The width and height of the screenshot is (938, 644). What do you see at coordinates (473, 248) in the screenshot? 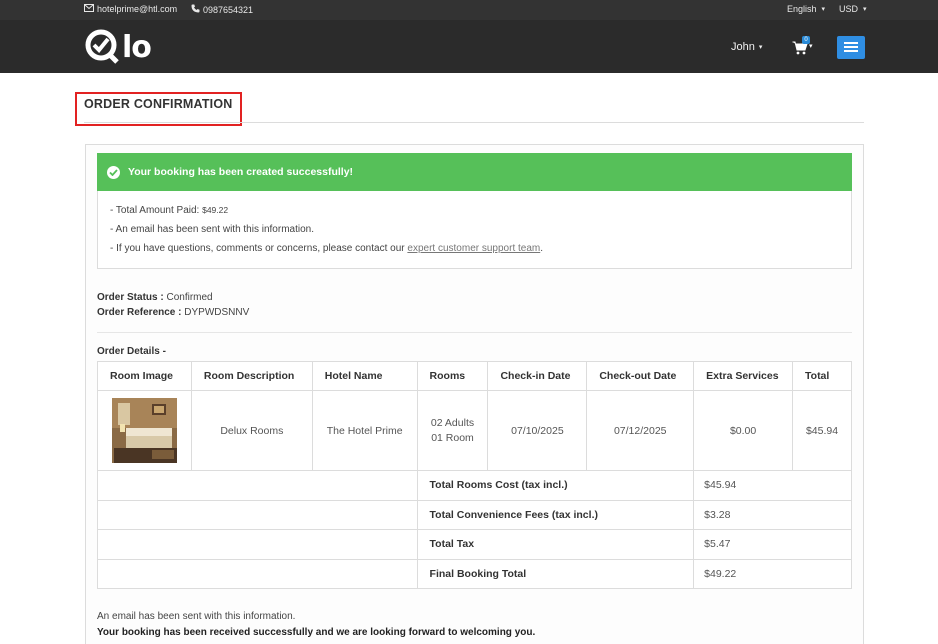
I see `support-team-link: expert customer support team` at bounding box center [473, 248].